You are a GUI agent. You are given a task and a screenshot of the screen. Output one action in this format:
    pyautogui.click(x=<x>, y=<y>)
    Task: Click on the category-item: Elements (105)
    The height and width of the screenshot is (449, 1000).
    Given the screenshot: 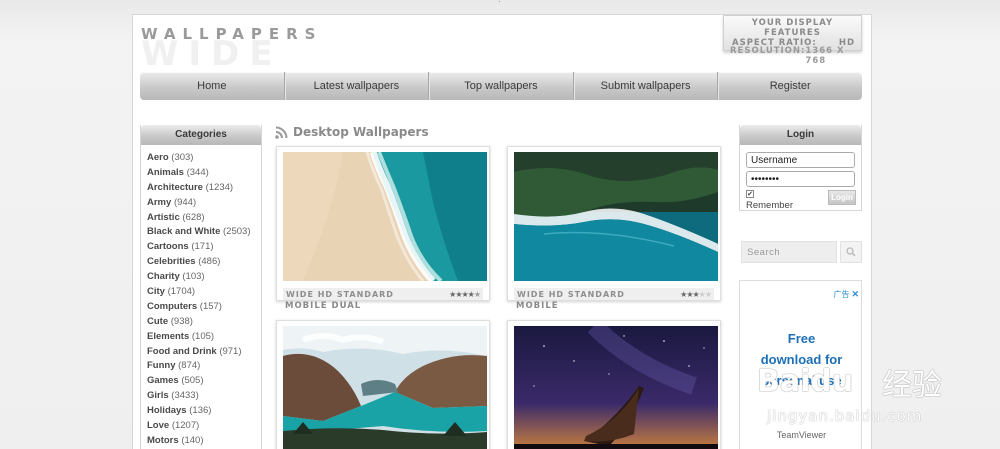 What is the action you would take?
    pyautogui.click(x=204, y=337)
    